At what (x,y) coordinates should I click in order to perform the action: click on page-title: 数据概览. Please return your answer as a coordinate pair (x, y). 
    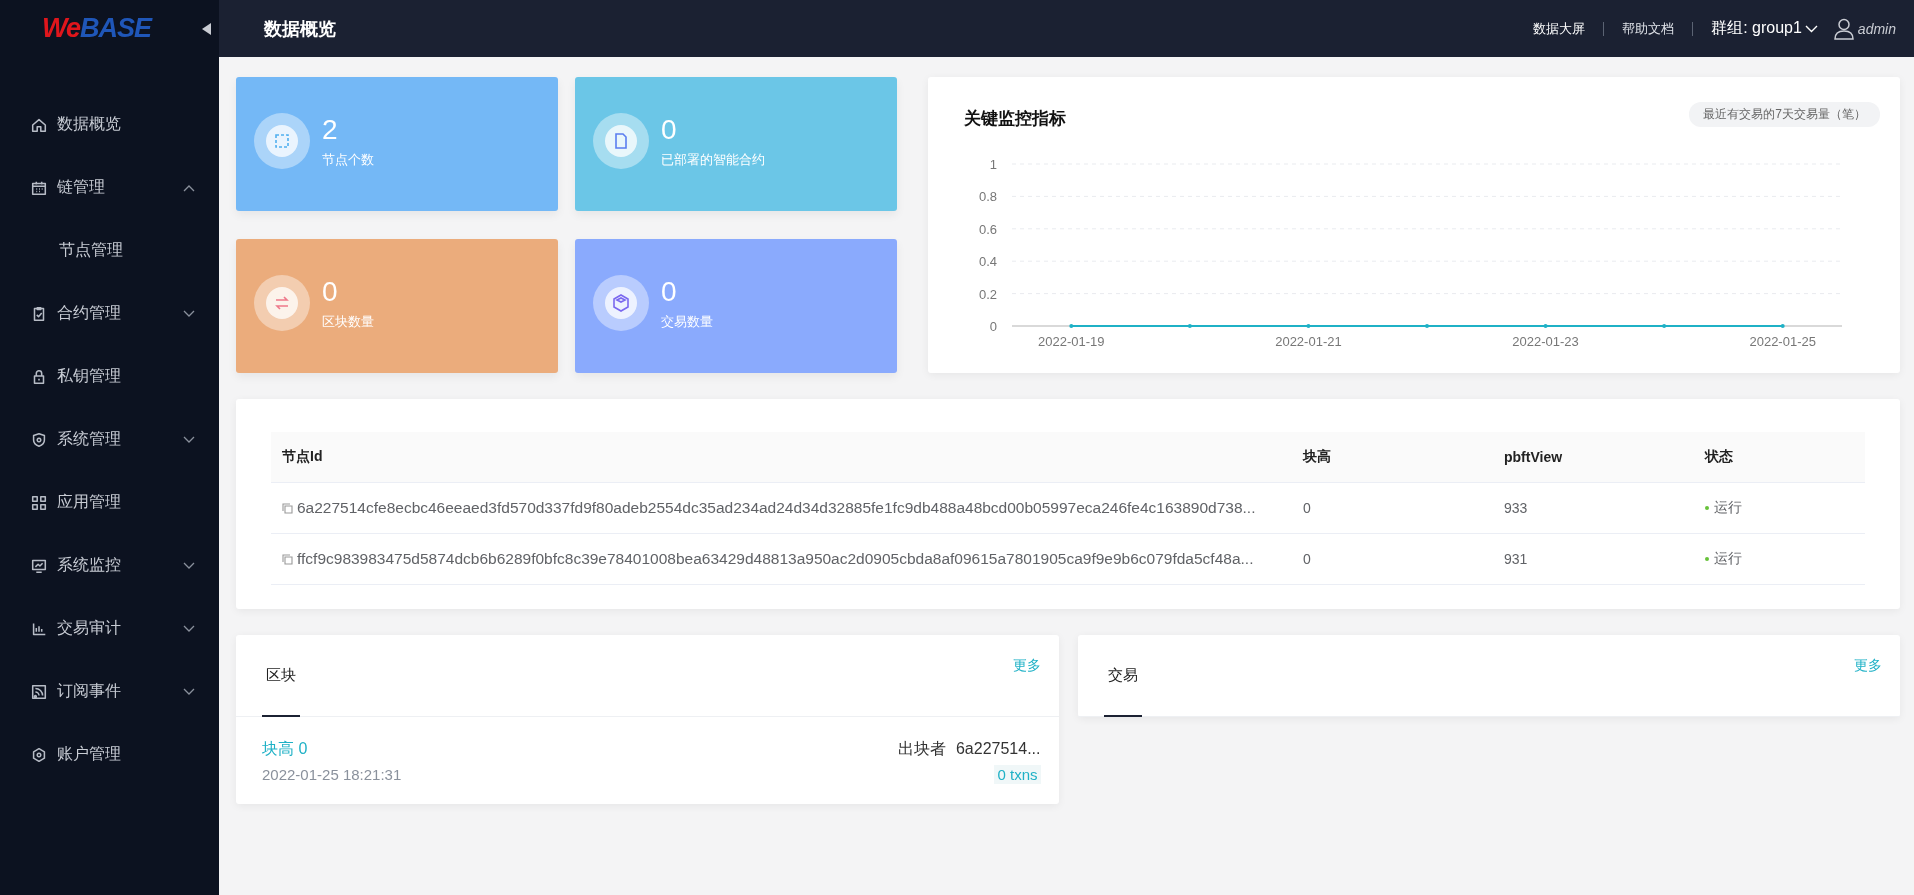
    Looking at the image, I should click on (300, 29).